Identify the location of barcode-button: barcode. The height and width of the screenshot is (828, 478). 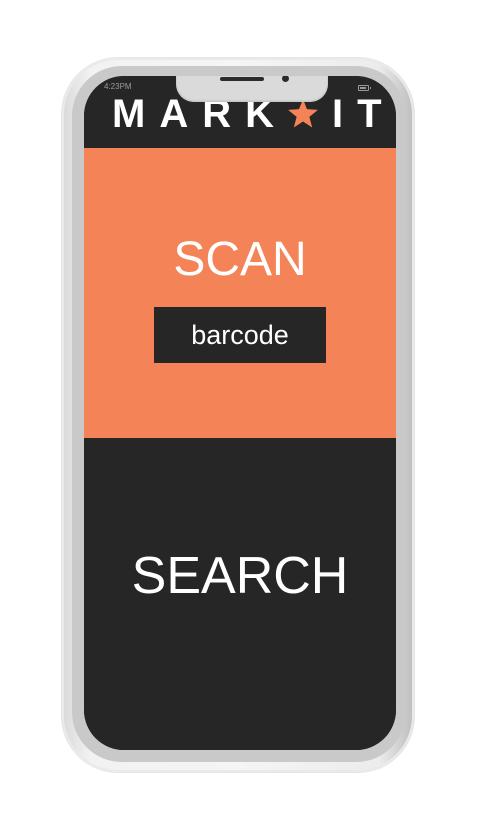
(240, 335).